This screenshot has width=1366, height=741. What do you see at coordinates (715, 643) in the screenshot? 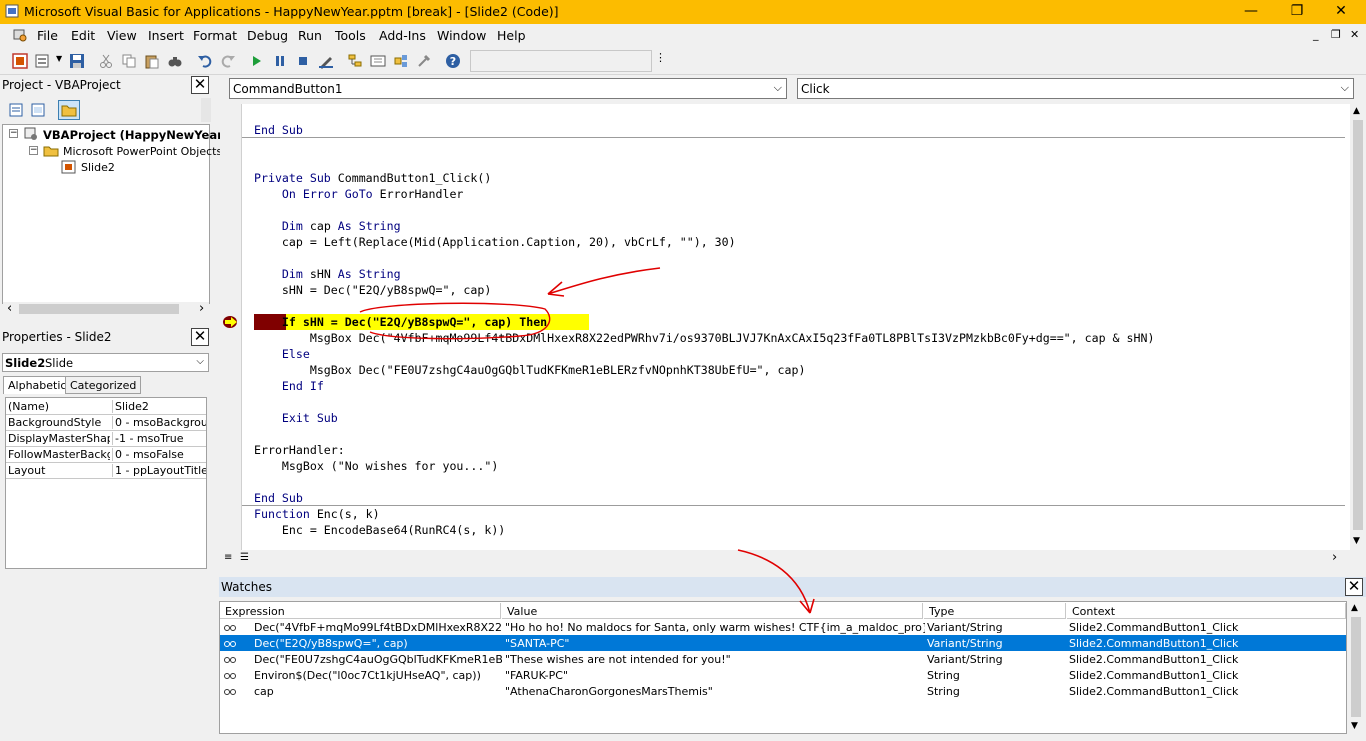
I see `watch-value: "SANTA-PC"` at bounding box center [715, 643].